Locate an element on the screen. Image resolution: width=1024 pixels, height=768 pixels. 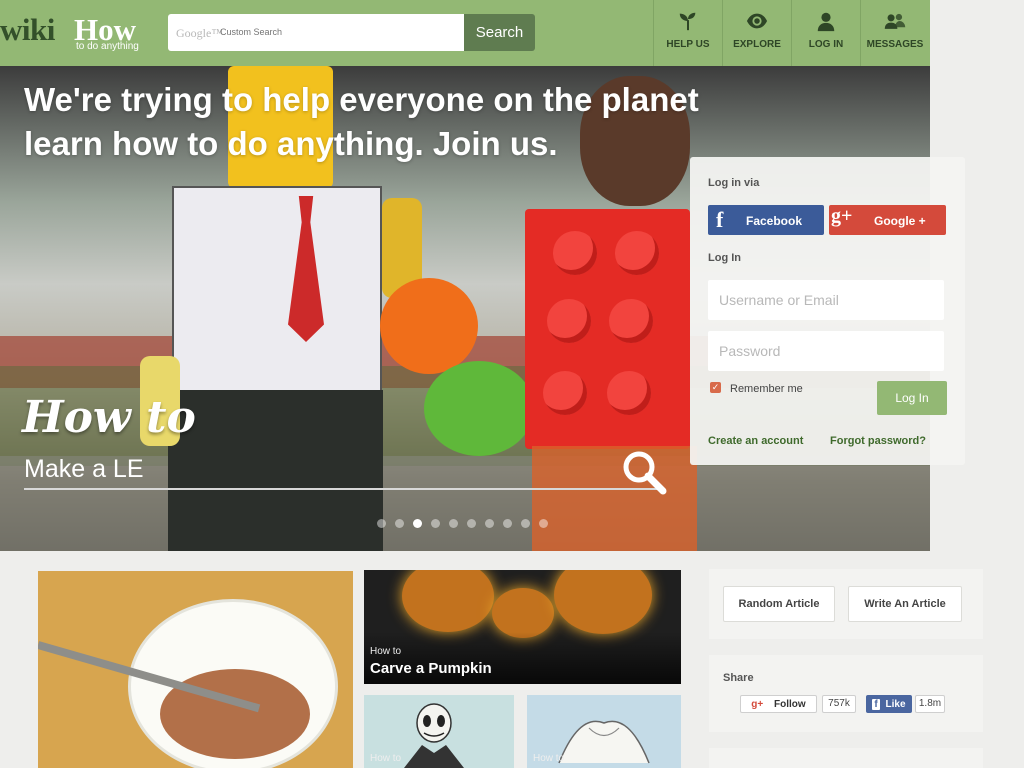
search-box: Google™ is located at coordinates (316, 32).